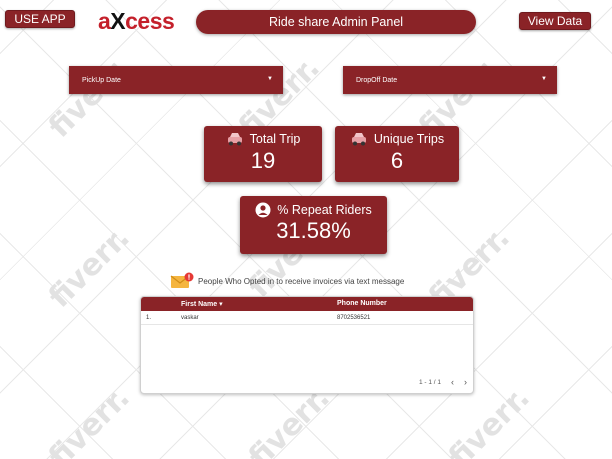 This screenshot has height=459, width=612. I want to click on unique-trips-card: Unique Trips 6, so click(397, 154).